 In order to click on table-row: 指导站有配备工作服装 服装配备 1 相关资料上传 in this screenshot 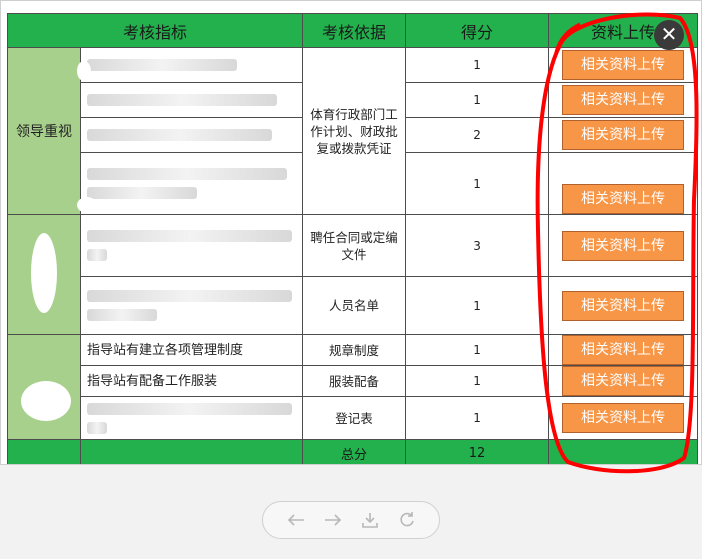, I will do `click(353, 381)`.